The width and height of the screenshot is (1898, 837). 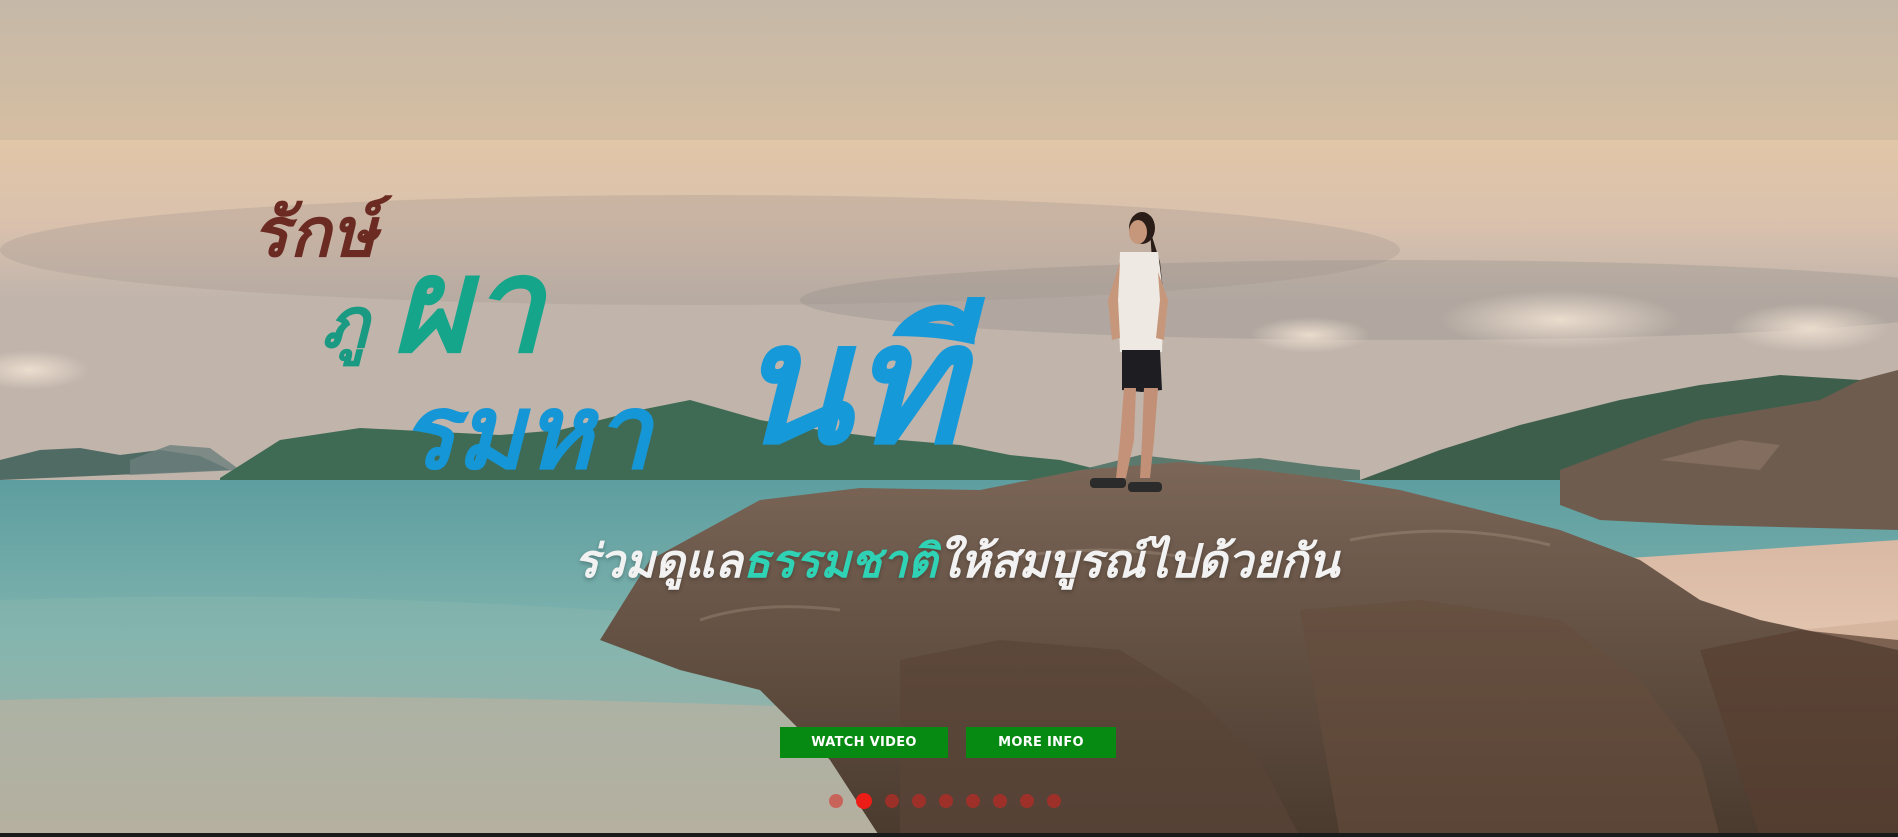 I want to click on carousel-pagination, so click(x=945, y=801).